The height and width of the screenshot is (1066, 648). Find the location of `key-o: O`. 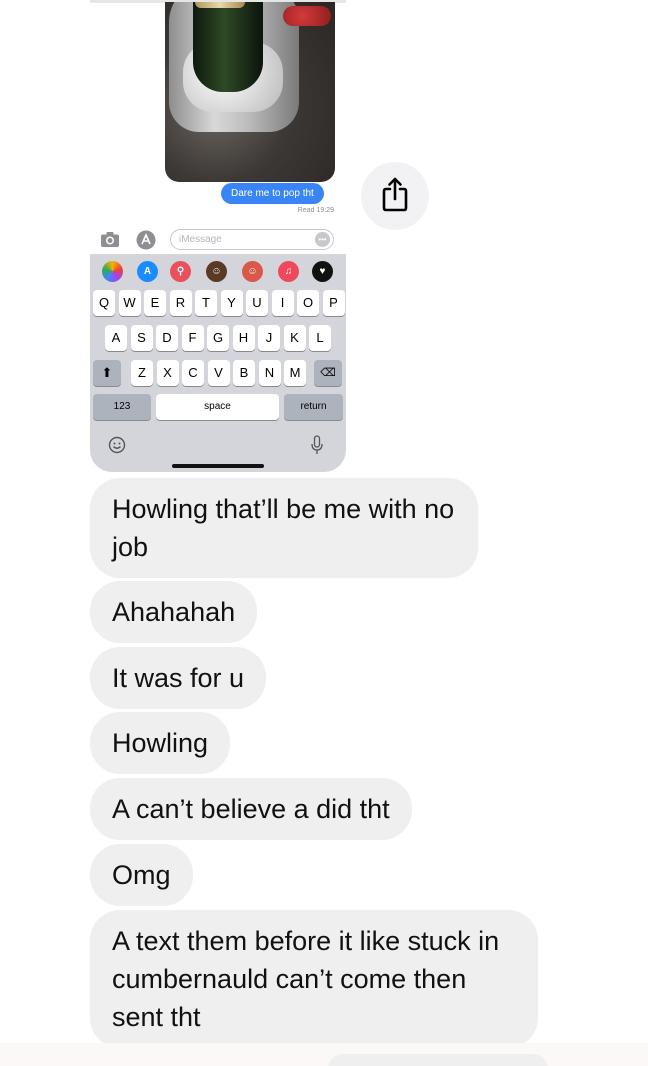

key-o: O is located at coordinates (308, 303).